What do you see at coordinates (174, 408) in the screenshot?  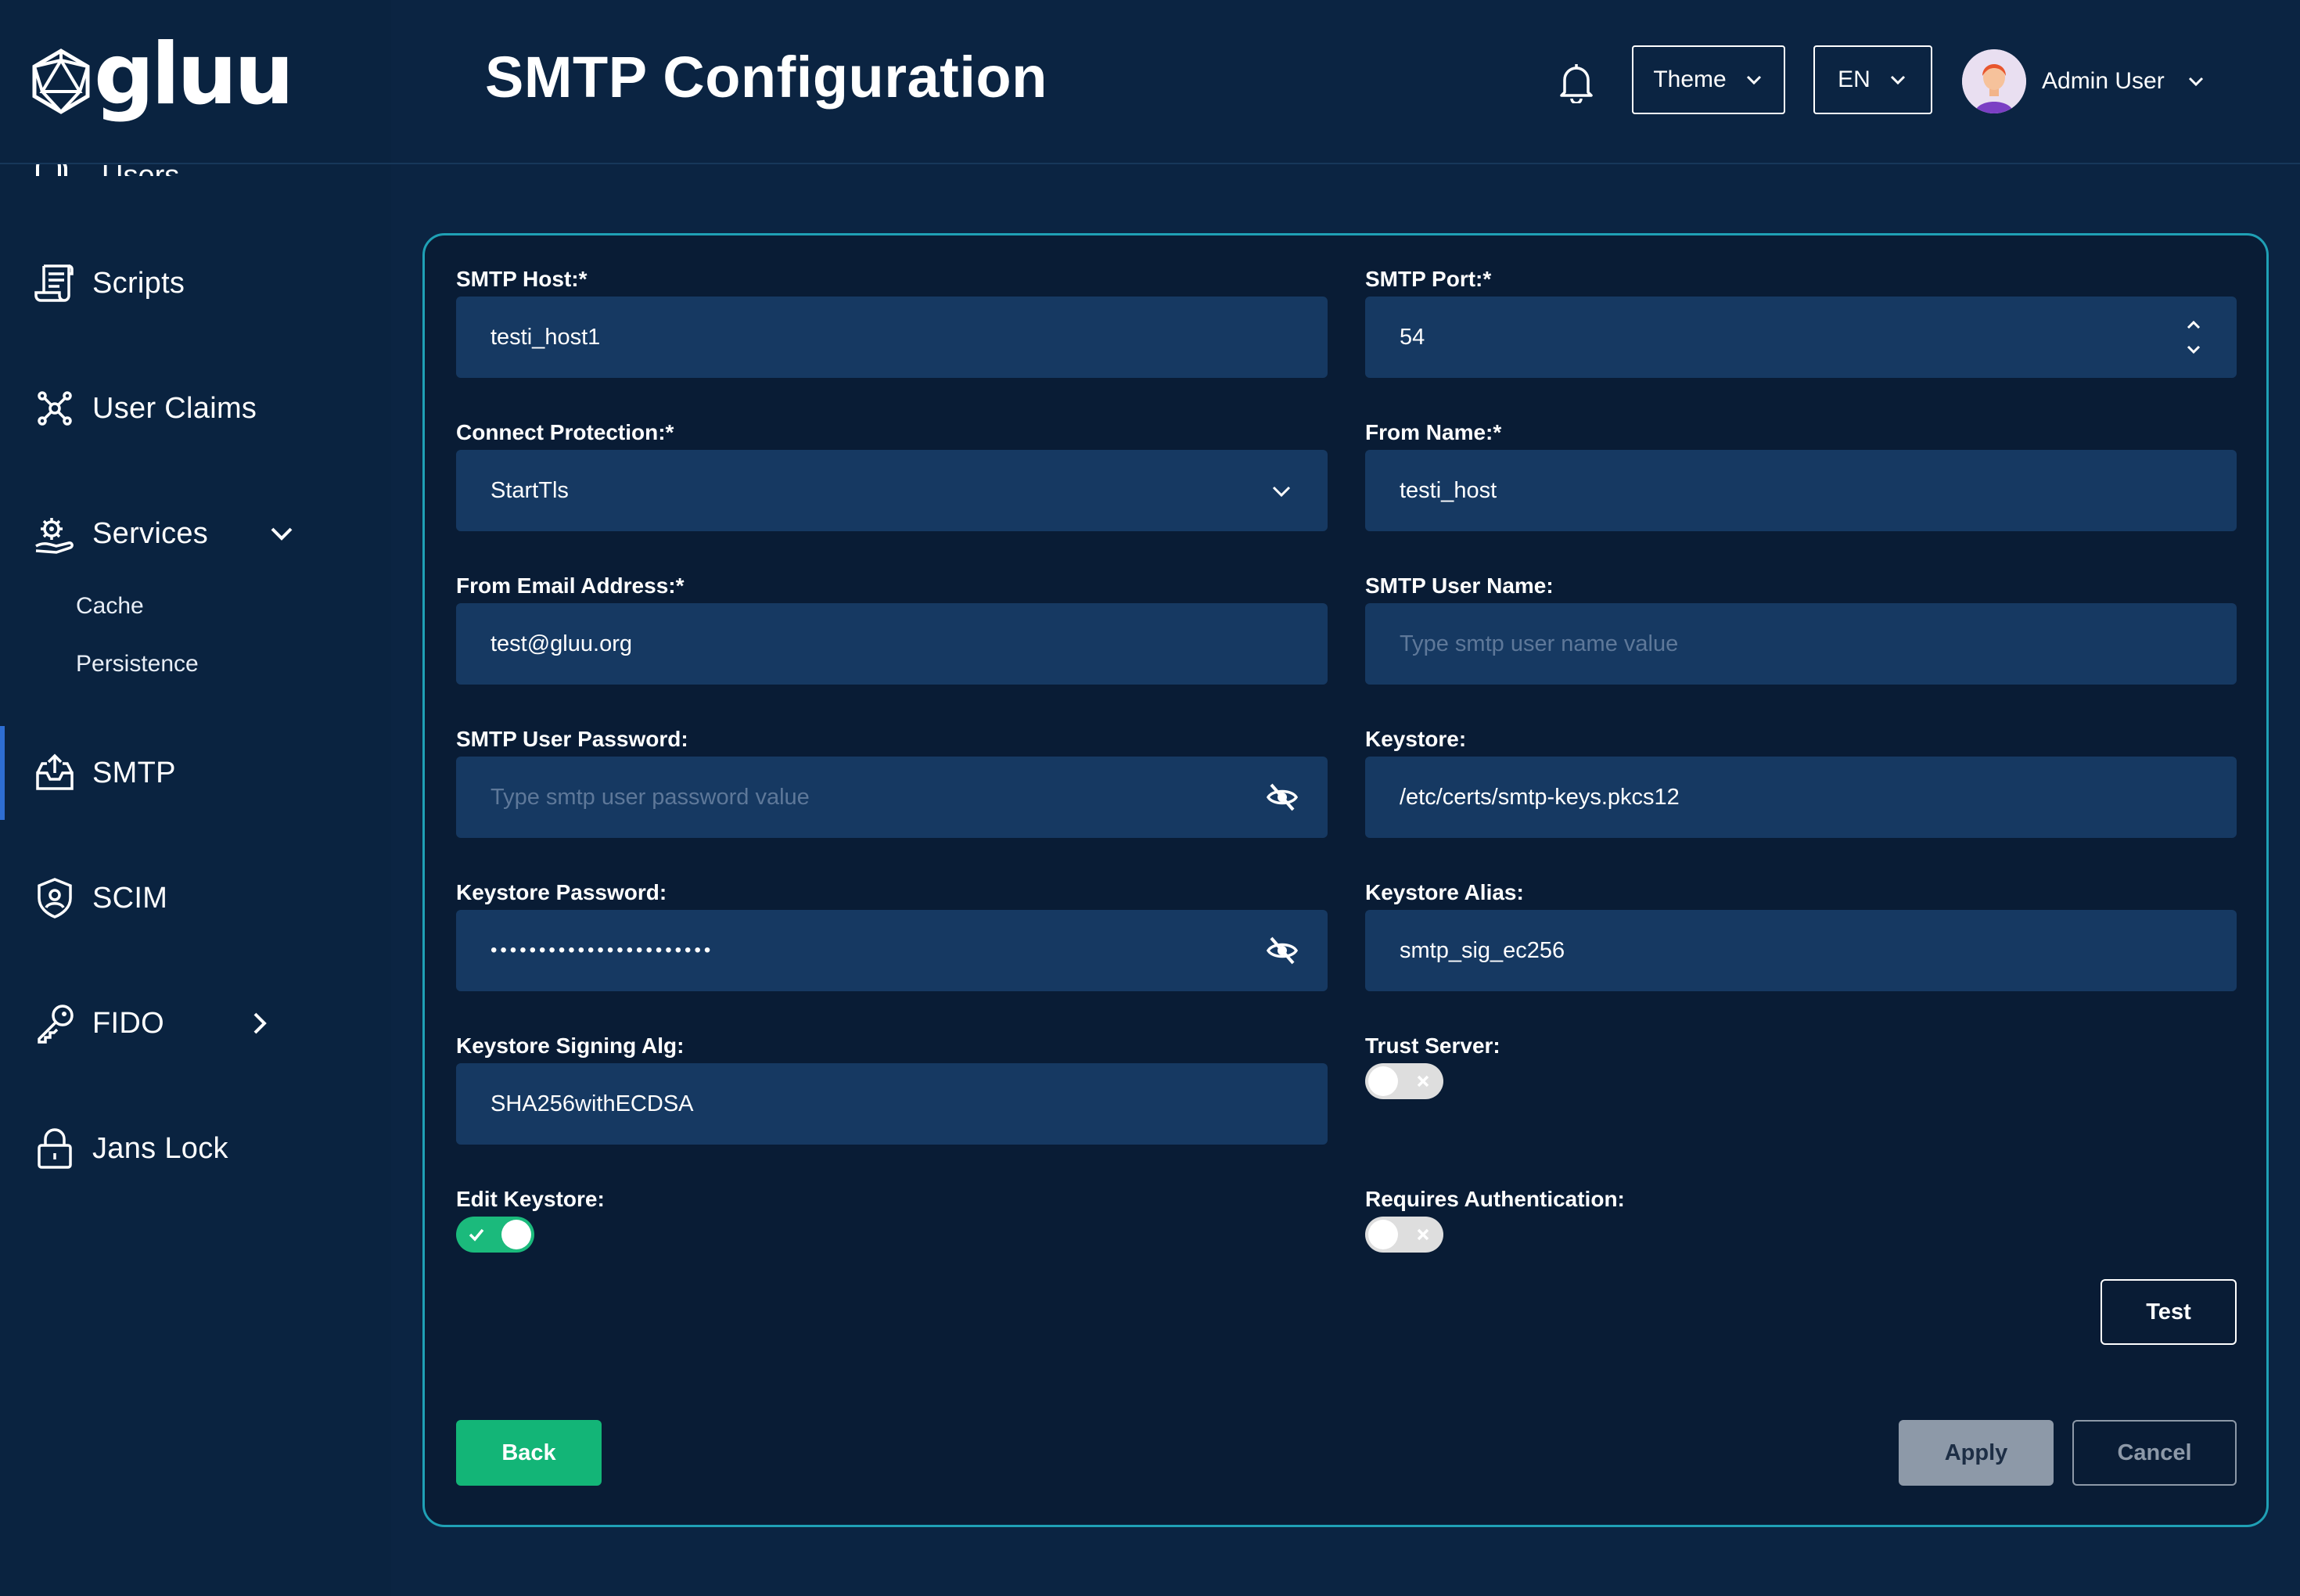 I see `sidebar-item-label: User Claims` at bounding box center [174, 408].